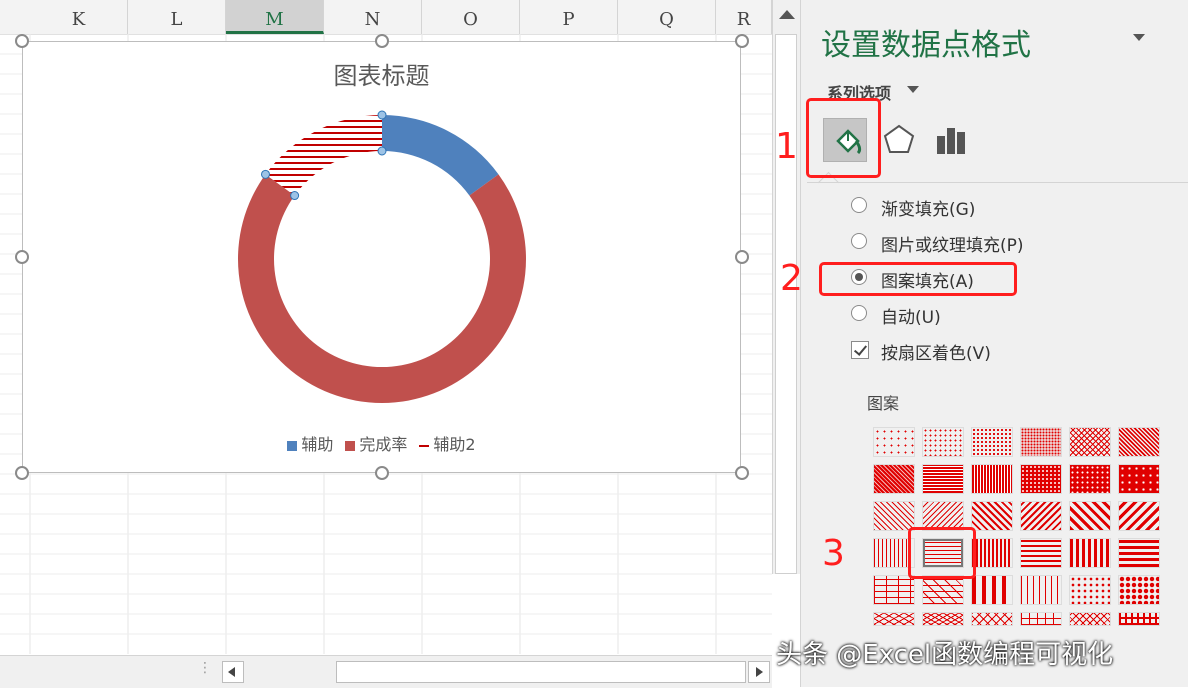 This screenshot has width=1188, height=688. I want to click on automatic-radio, so click(859, 313).